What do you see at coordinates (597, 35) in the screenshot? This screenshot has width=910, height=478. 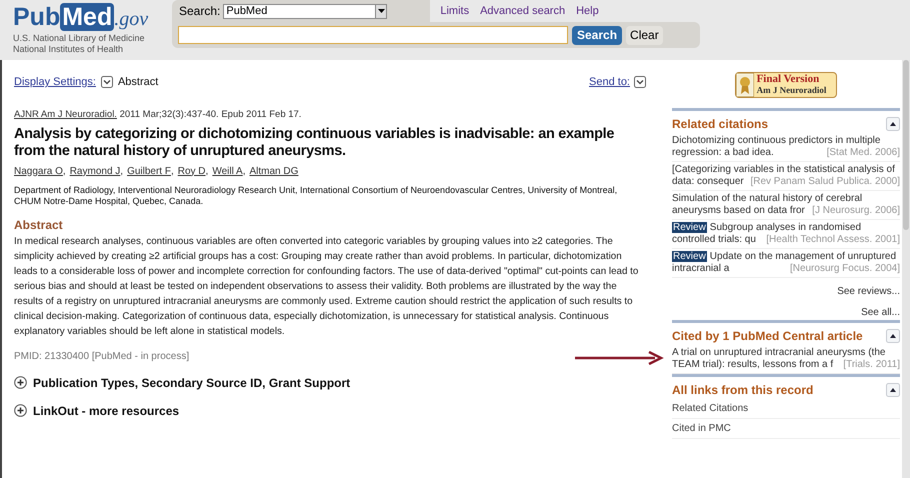 I see `search-button: Search` at bounding box center [597, 35].